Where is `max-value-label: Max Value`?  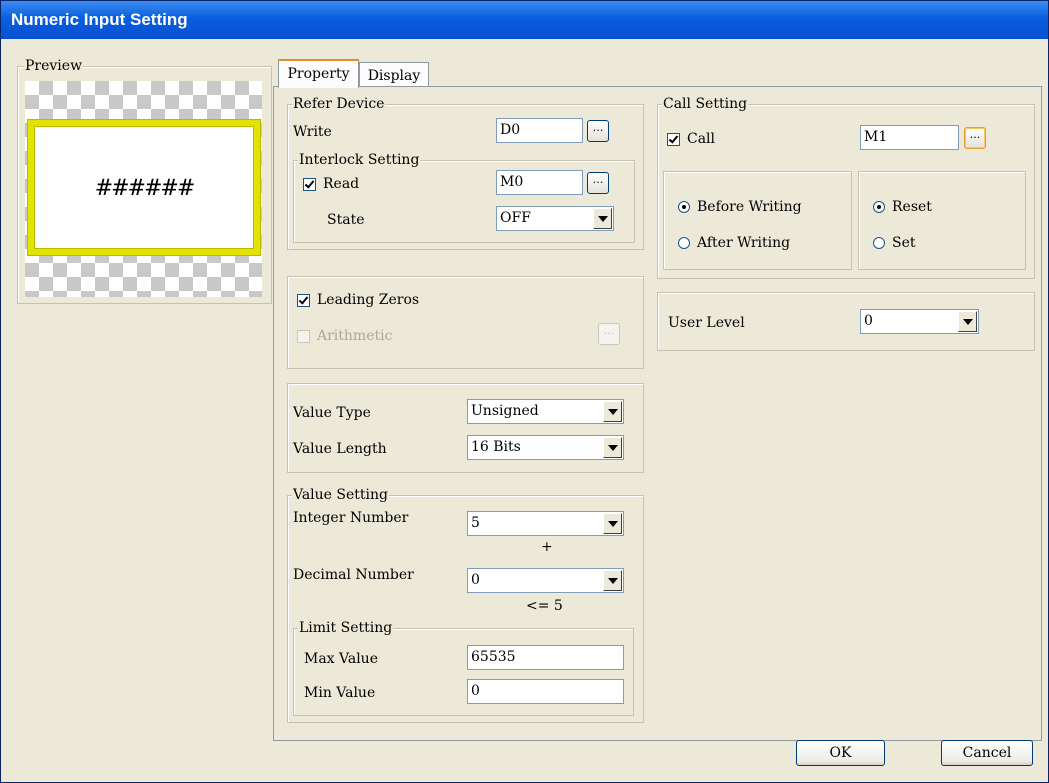
max-value-label: Max Value is located at coordinates (341, 659).